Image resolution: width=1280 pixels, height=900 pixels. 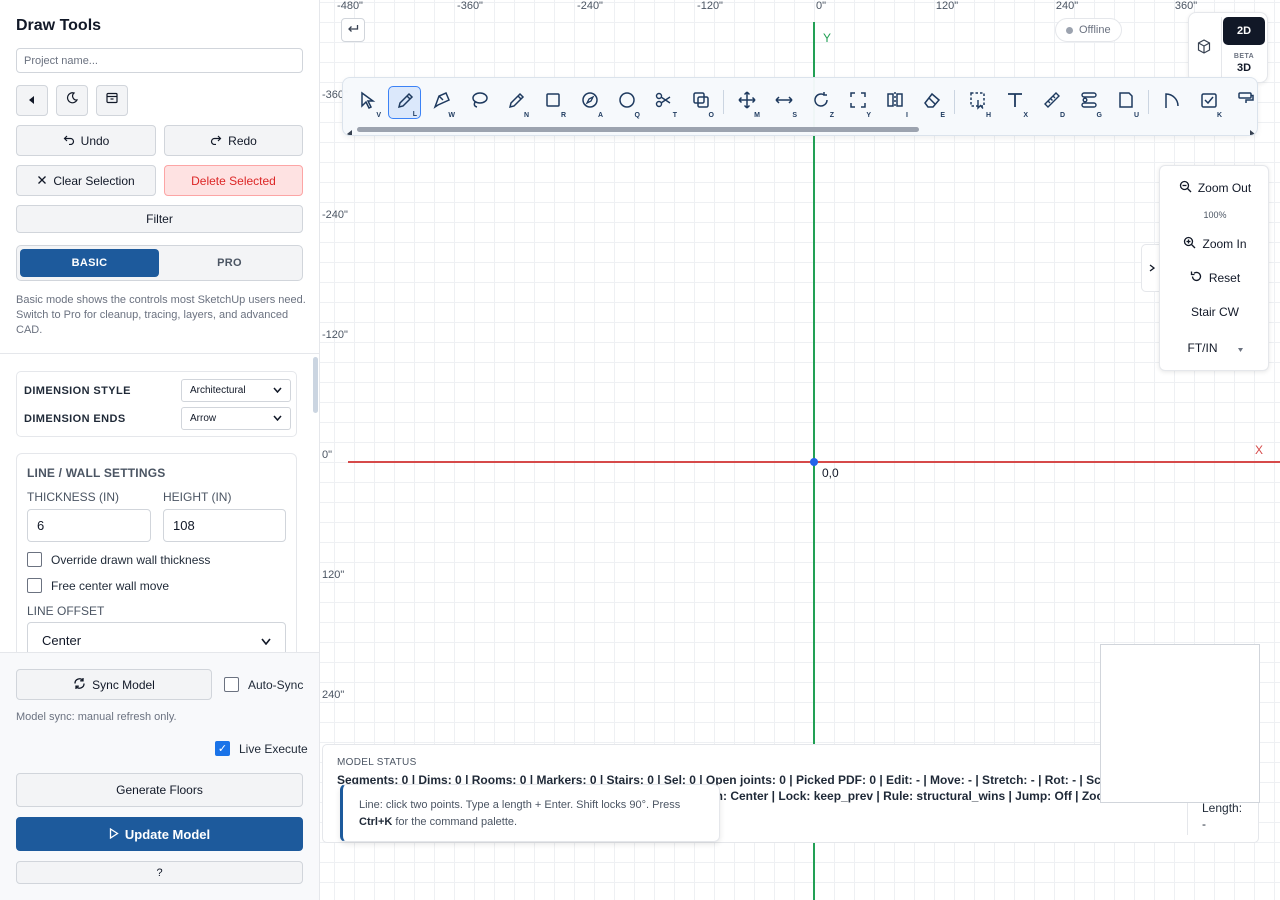 What do you see at coordinates (159, 834) in the screenshot?
I see `update-model-button: Update Model` at bounding box center [159, 834].